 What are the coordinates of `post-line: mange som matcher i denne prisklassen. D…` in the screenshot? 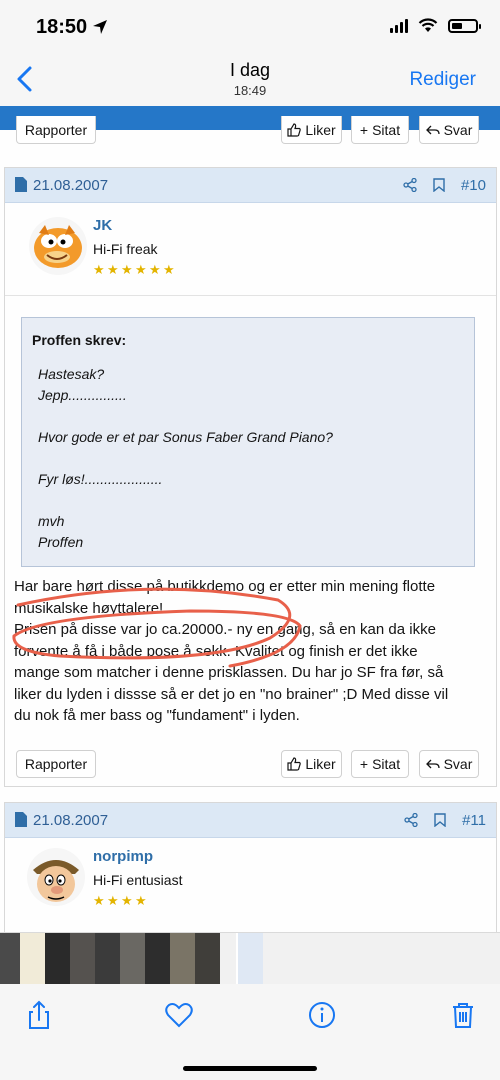 It's located at (229, 672).